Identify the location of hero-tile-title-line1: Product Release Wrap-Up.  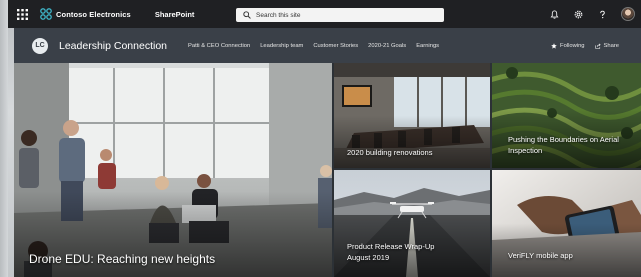
(391, 246).